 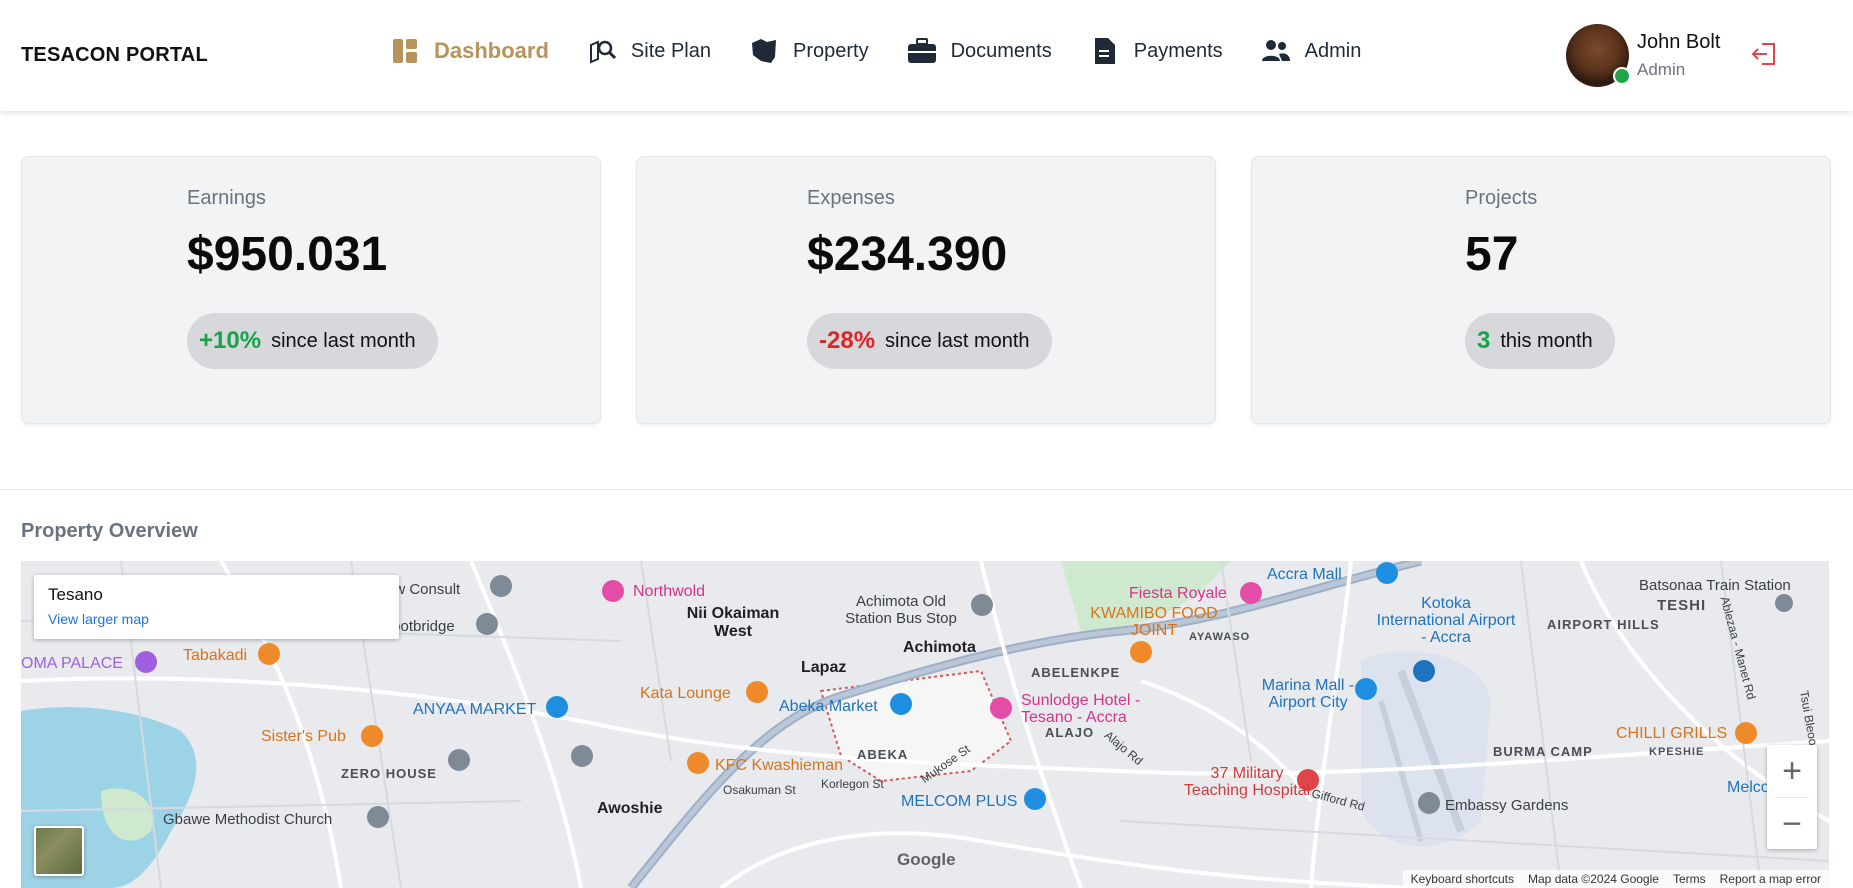 What do you see at coordinates (847, 340) in the screenshot?
I see `change-percent: -28%` at bounding box center [847, 340].